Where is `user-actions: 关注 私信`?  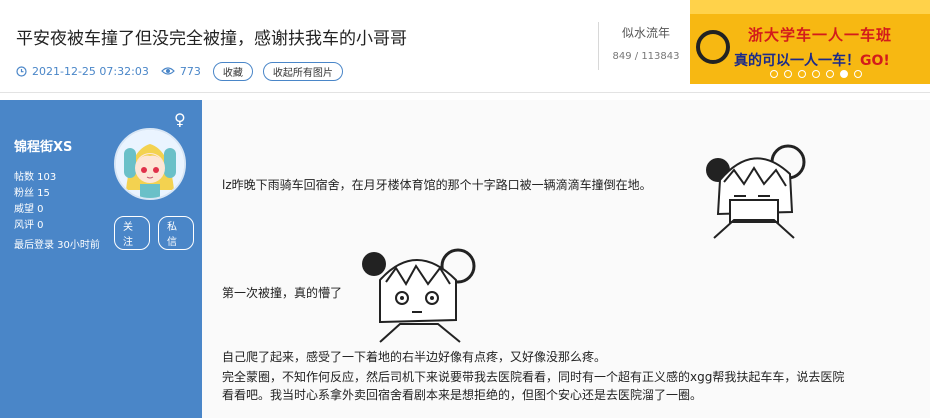
user-actions: 关注 私信 is located at coordinates (158, 233).